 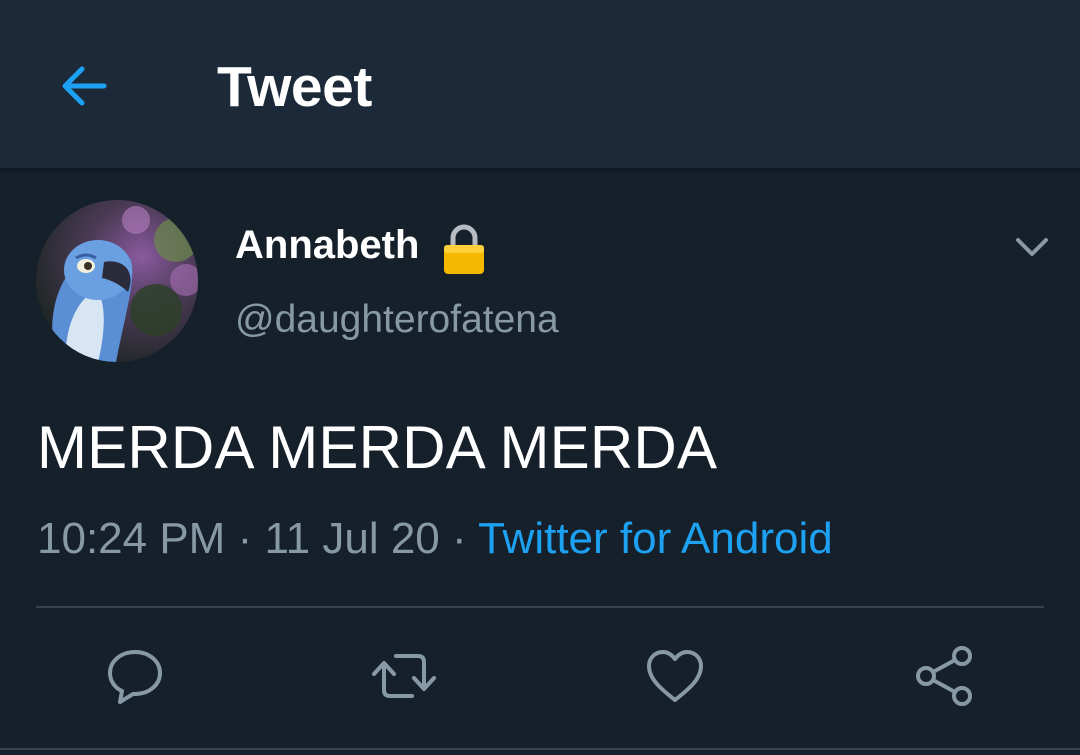 I want to click on heart-icon, so click(x=675, y=676).